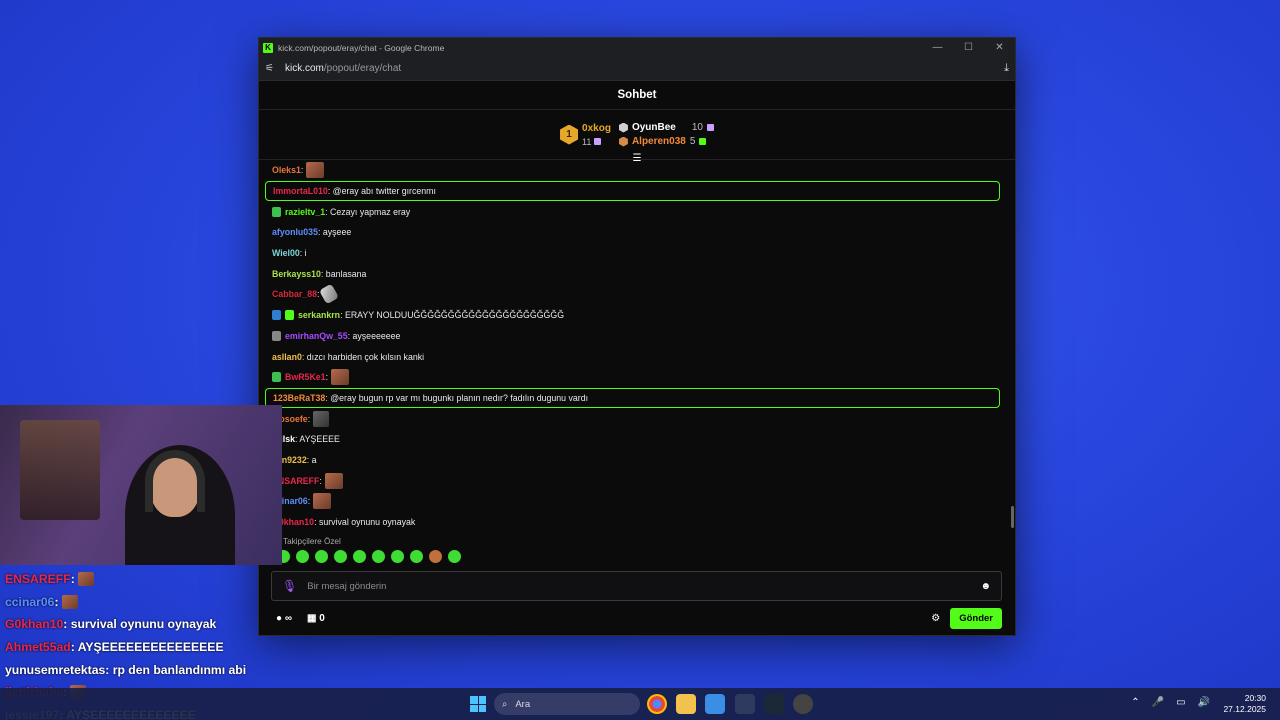 This screenshot has height=720, width=1280. I want to click on scrollbar-thumb, so click(1012, 517).